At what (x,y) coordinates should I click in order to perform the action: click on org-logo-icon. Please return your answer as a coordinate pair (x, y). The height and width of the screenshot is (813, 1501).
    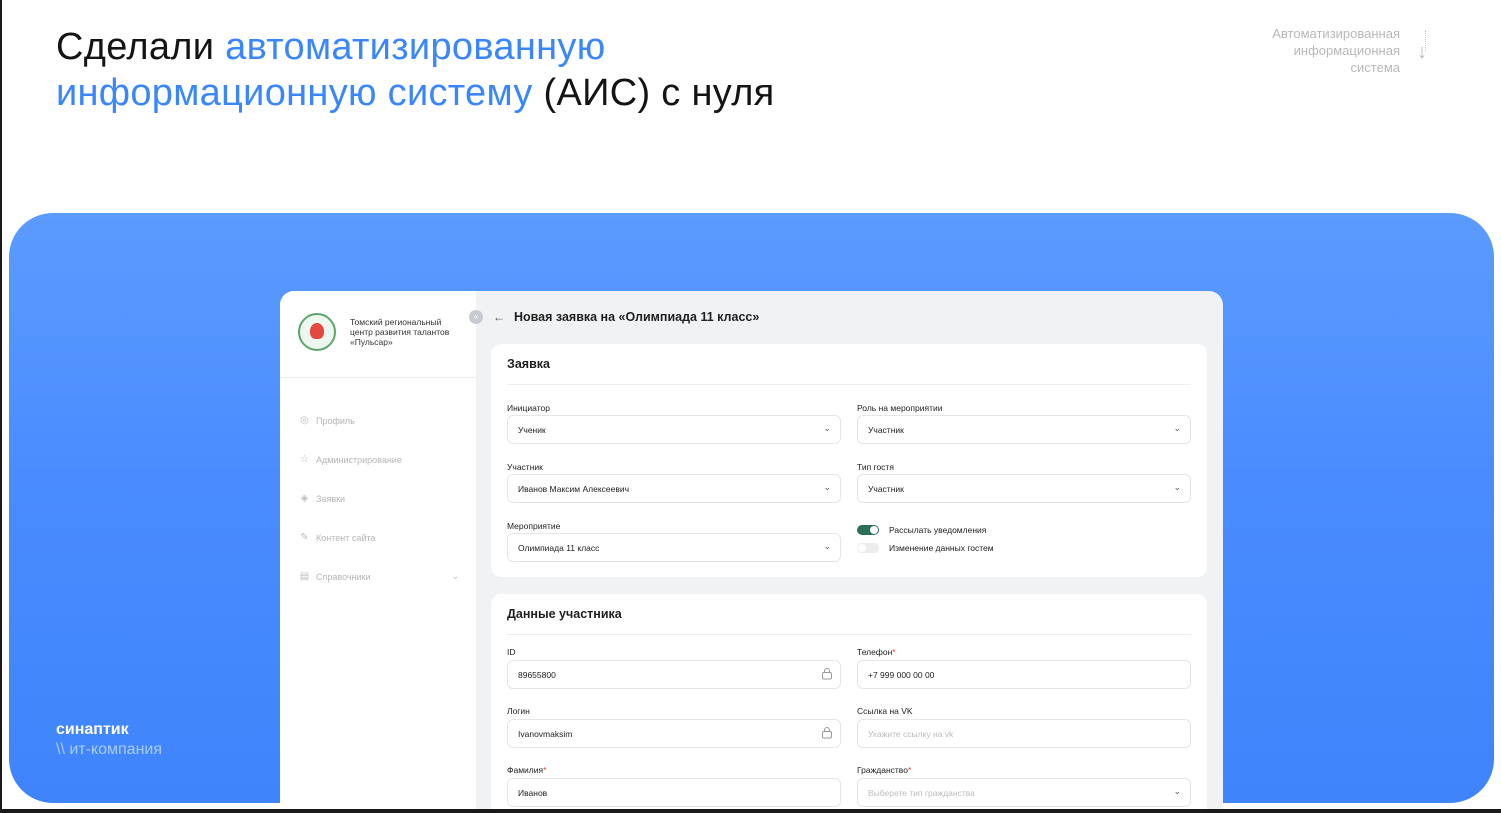
    Looking at the image, I should click on (317, 332).